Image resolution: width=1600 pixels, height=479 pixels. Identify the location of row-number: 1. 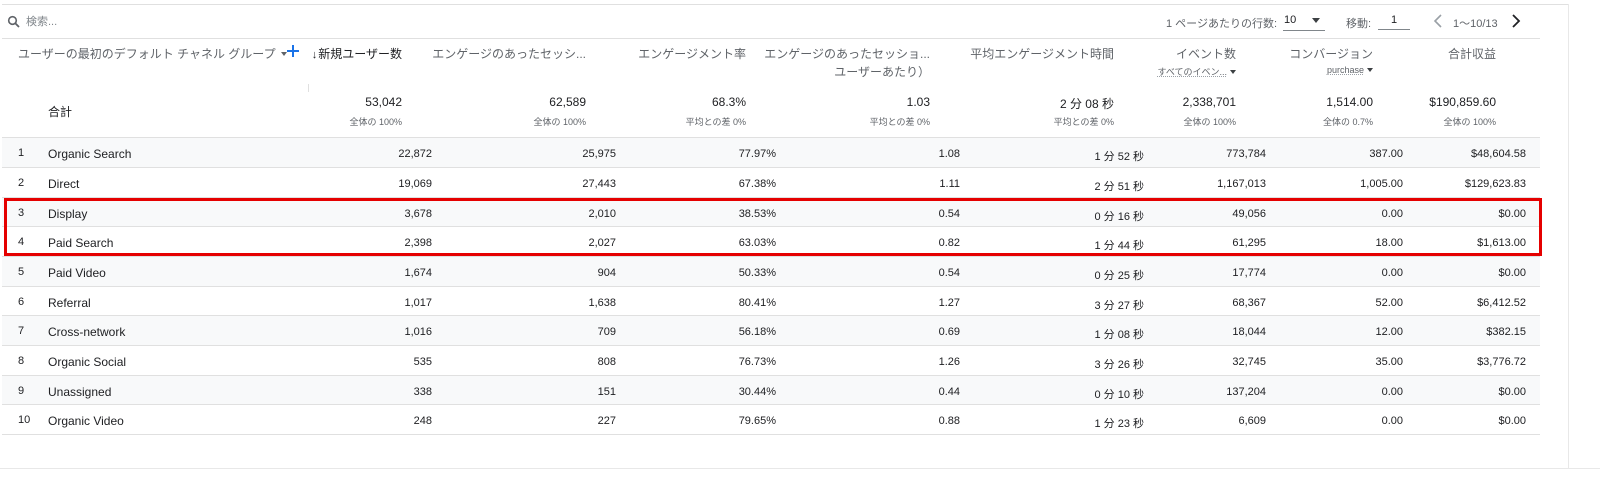
(21, 153).